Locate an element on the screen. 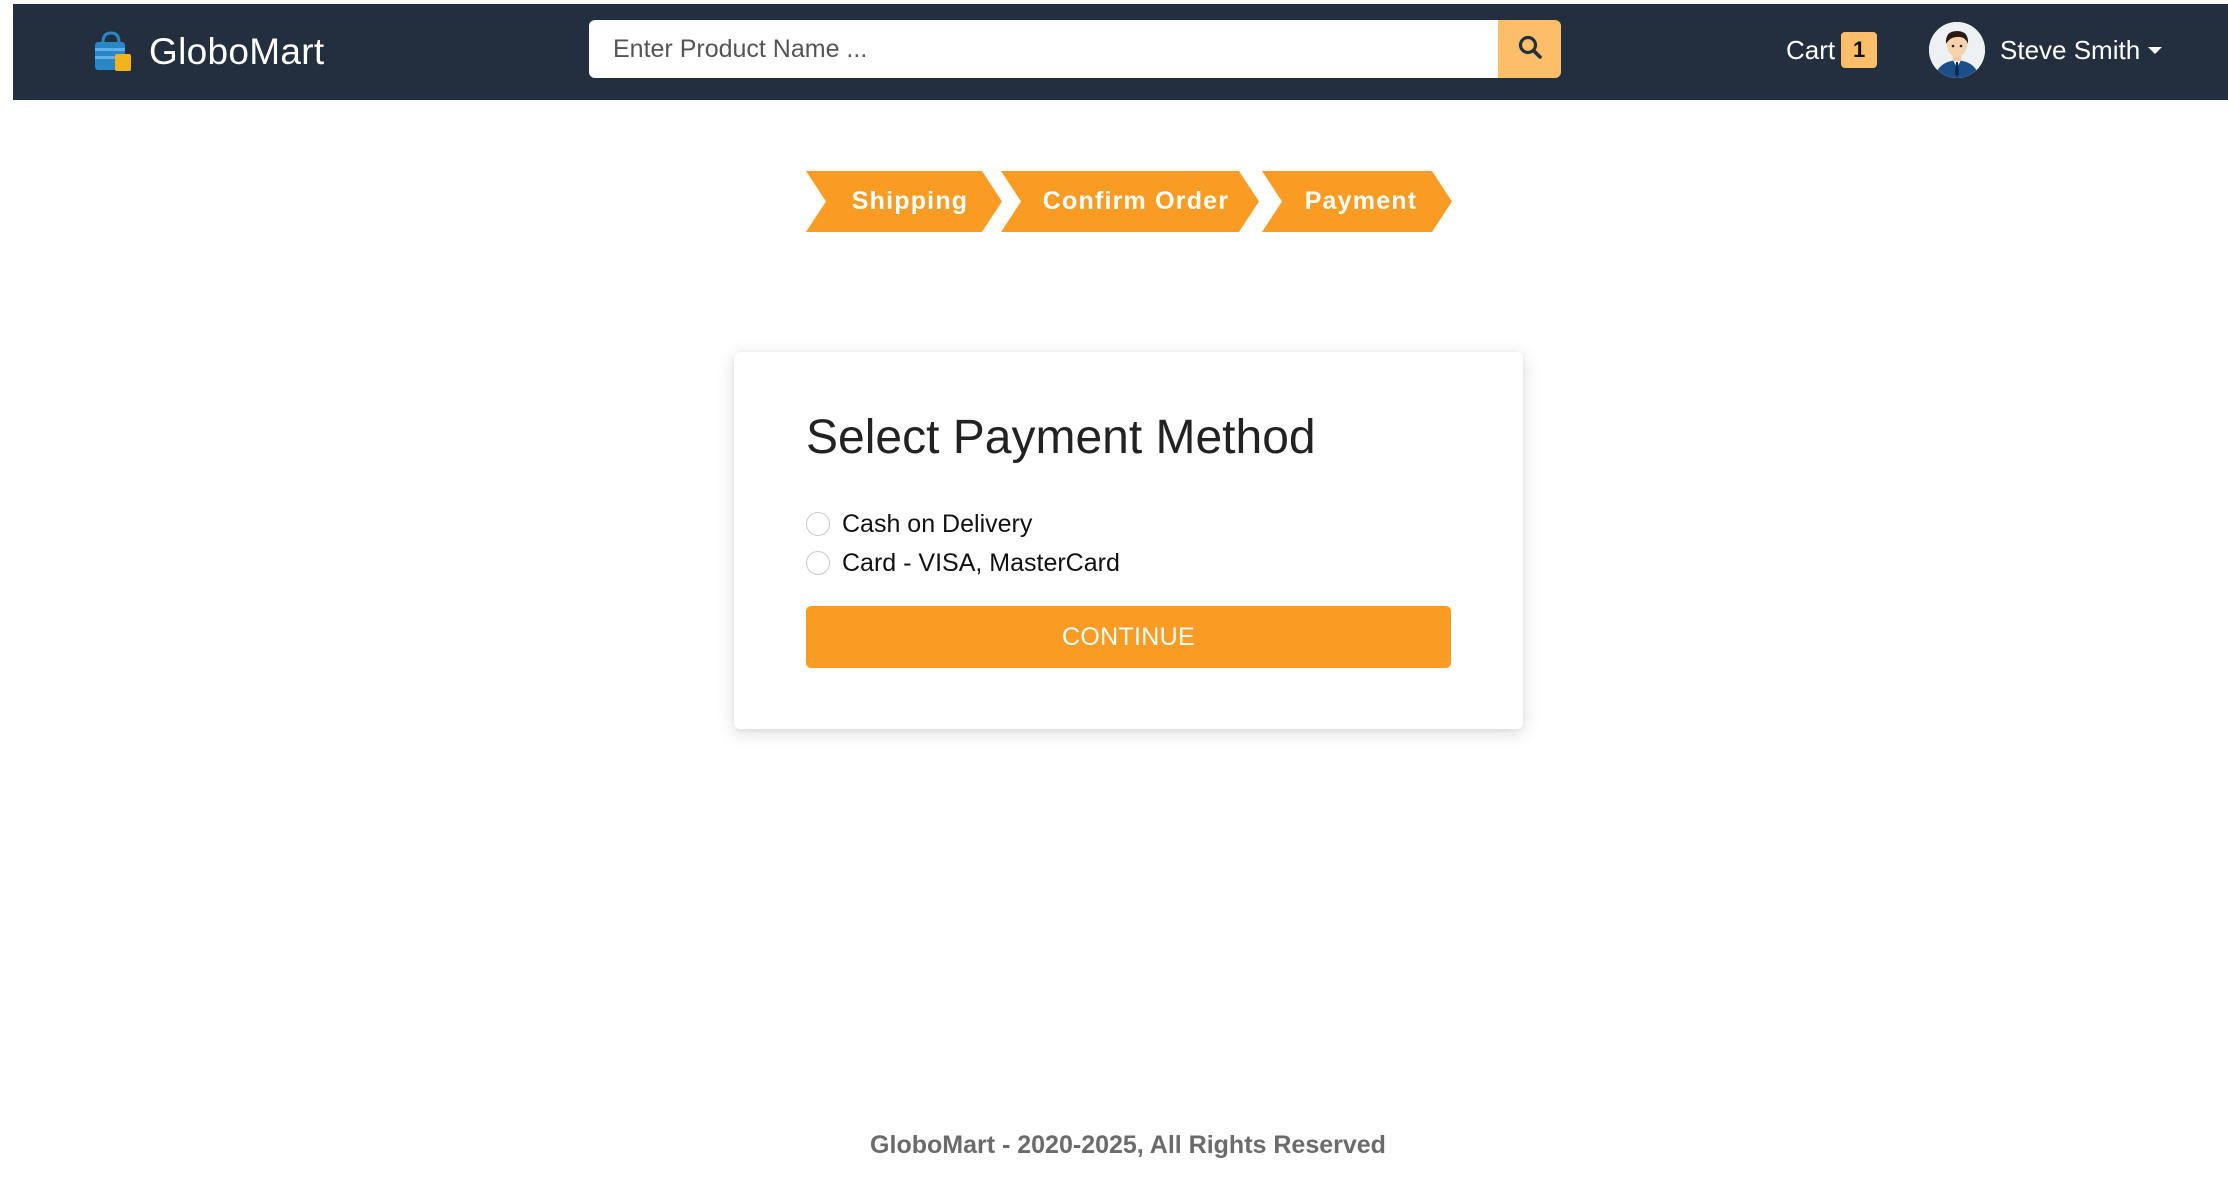 Image resolution: width=2228 pixels, height=1195 pixels. cart-label: Cart is located at coordinates (1811, 49).